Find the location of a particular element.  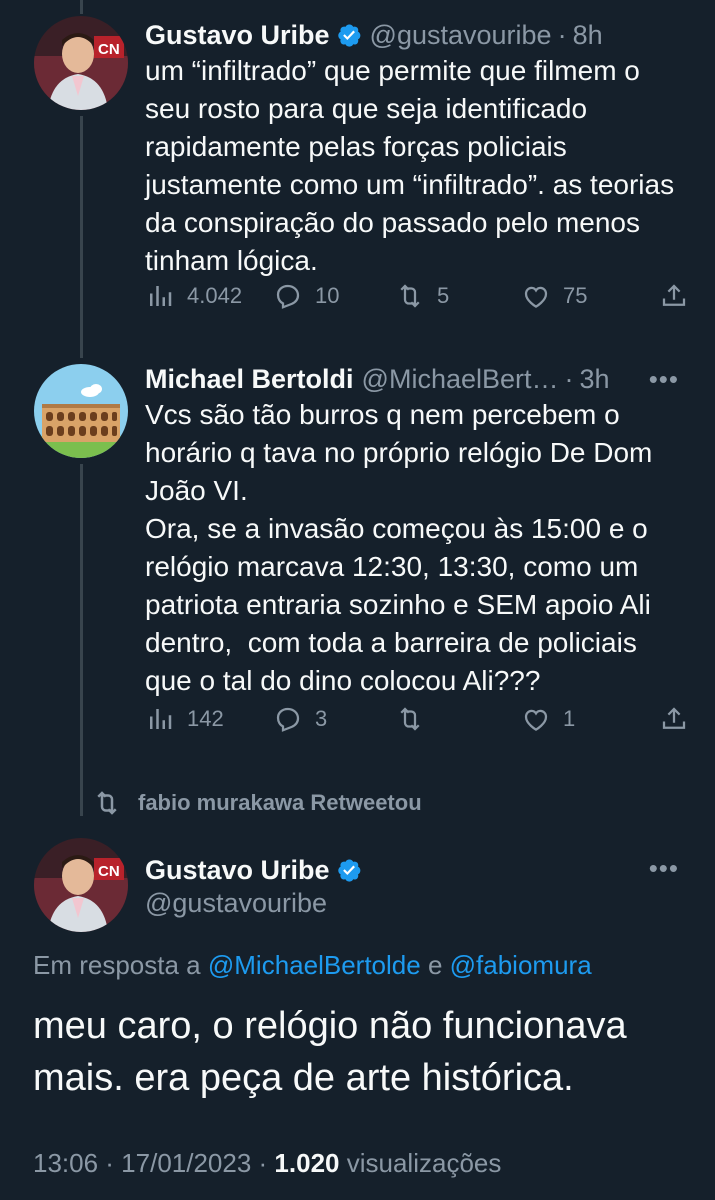

mention-link: @fabiomura is located at coordinates (521, 965).